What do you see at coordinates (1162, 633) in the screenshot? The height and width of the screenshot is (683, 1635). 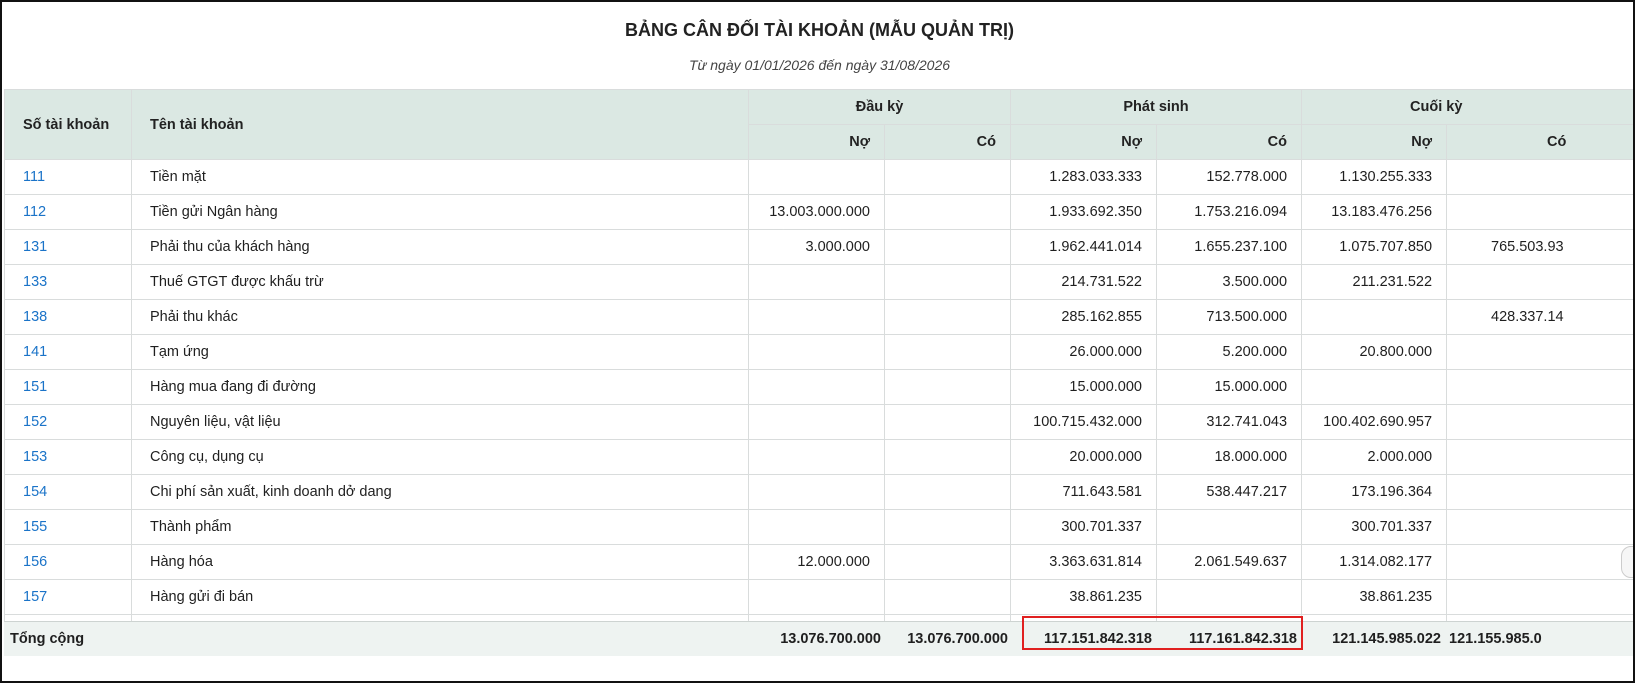 I see `highlight-box` at bounding box center [1162, 633].